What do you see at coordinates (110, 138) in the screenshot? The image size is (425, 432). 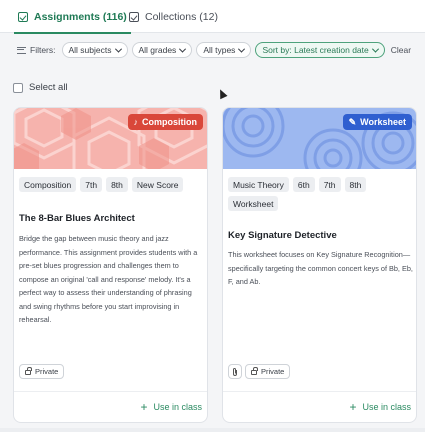 I see `card-banner-image: ♪ Composition` at bounding box center [110, 138].